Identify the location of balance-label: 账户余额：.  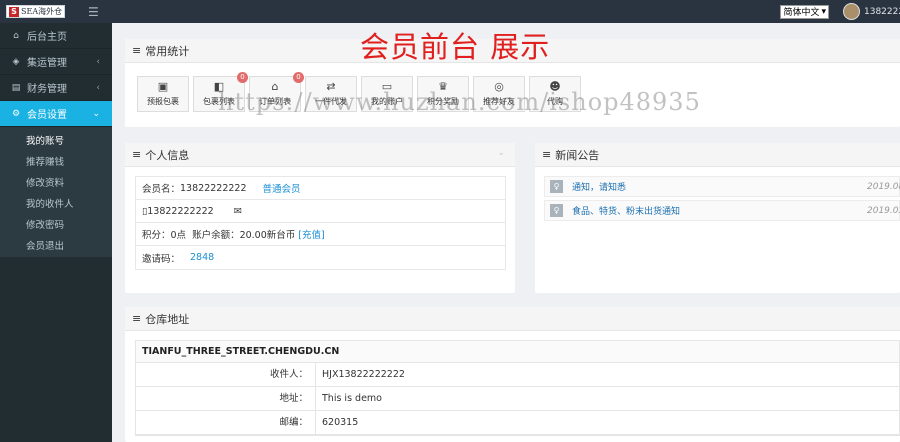
(216, 235).